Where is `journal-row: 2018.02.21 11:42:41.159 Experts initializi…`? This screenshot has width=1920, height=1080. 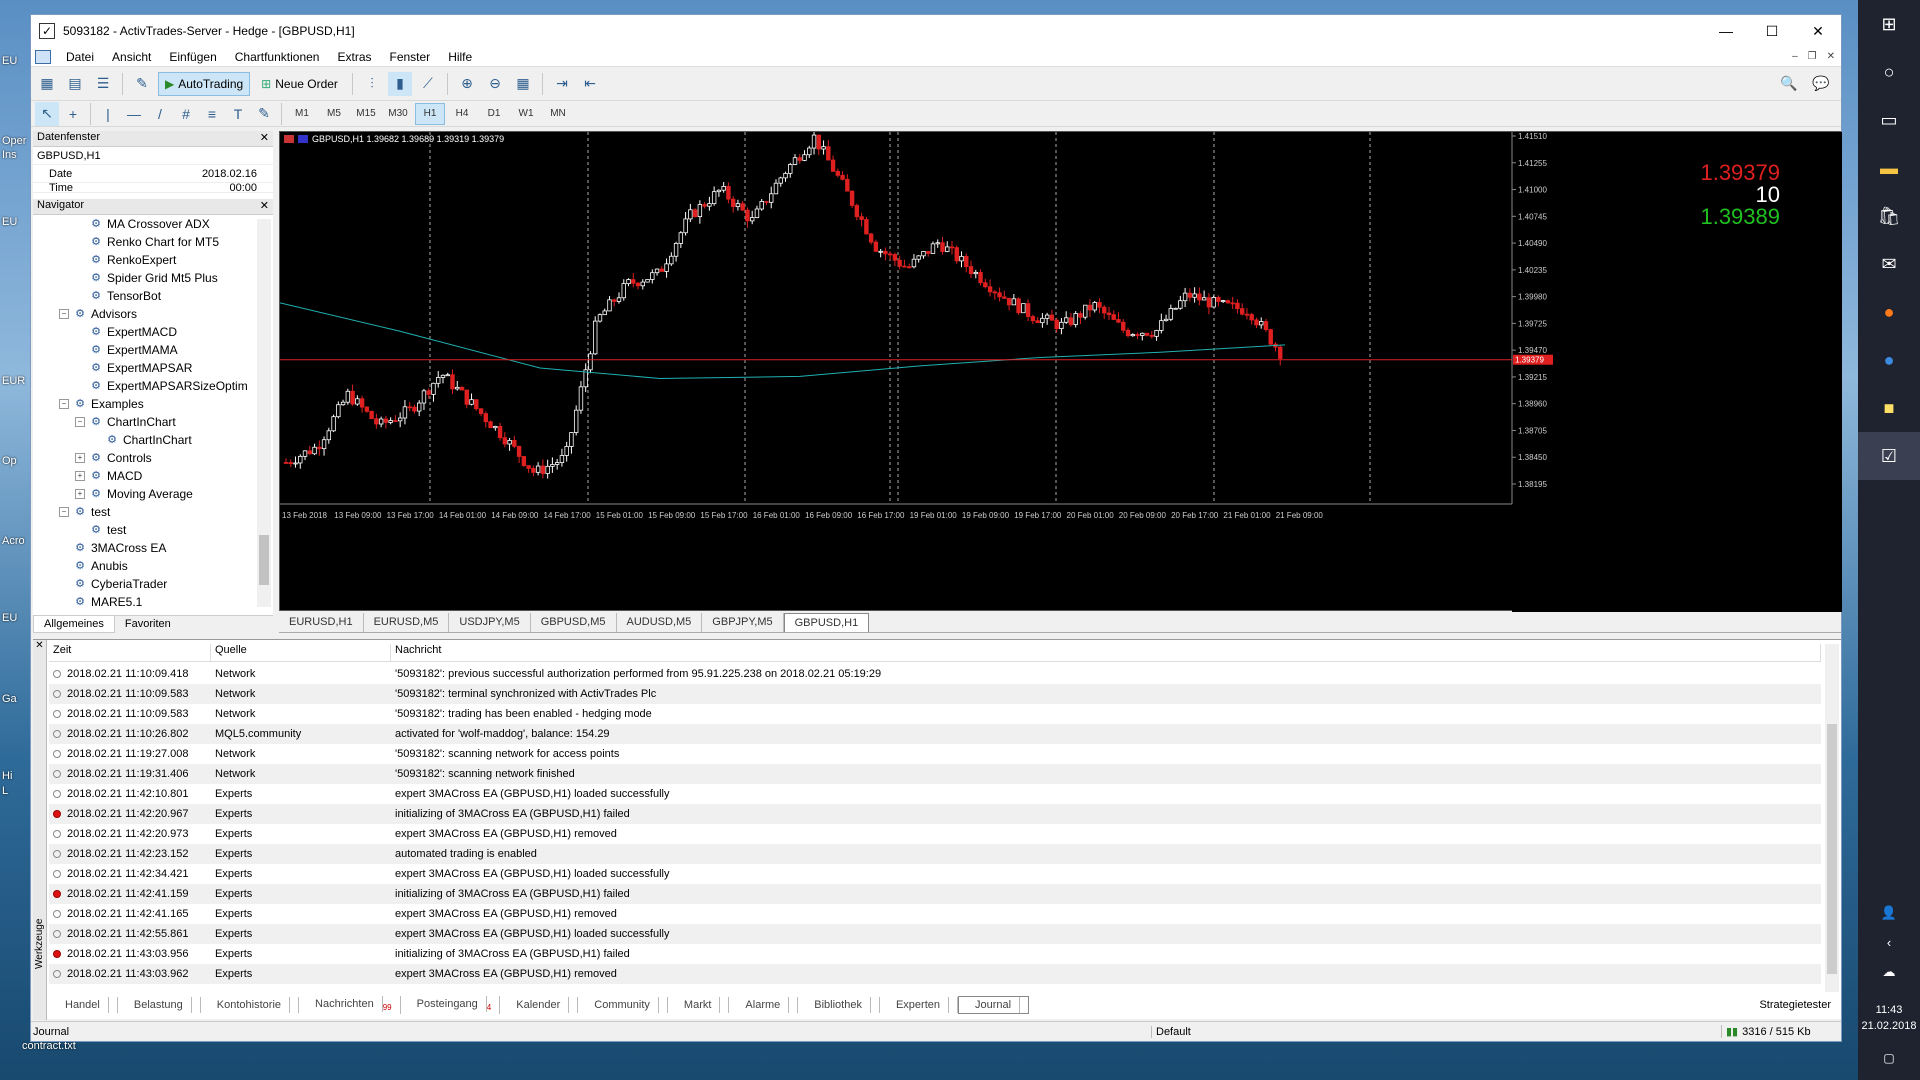
journal-row: 2018.02.21 11:42:41.159 Experts initializi… is located at coordinates (935, 894).